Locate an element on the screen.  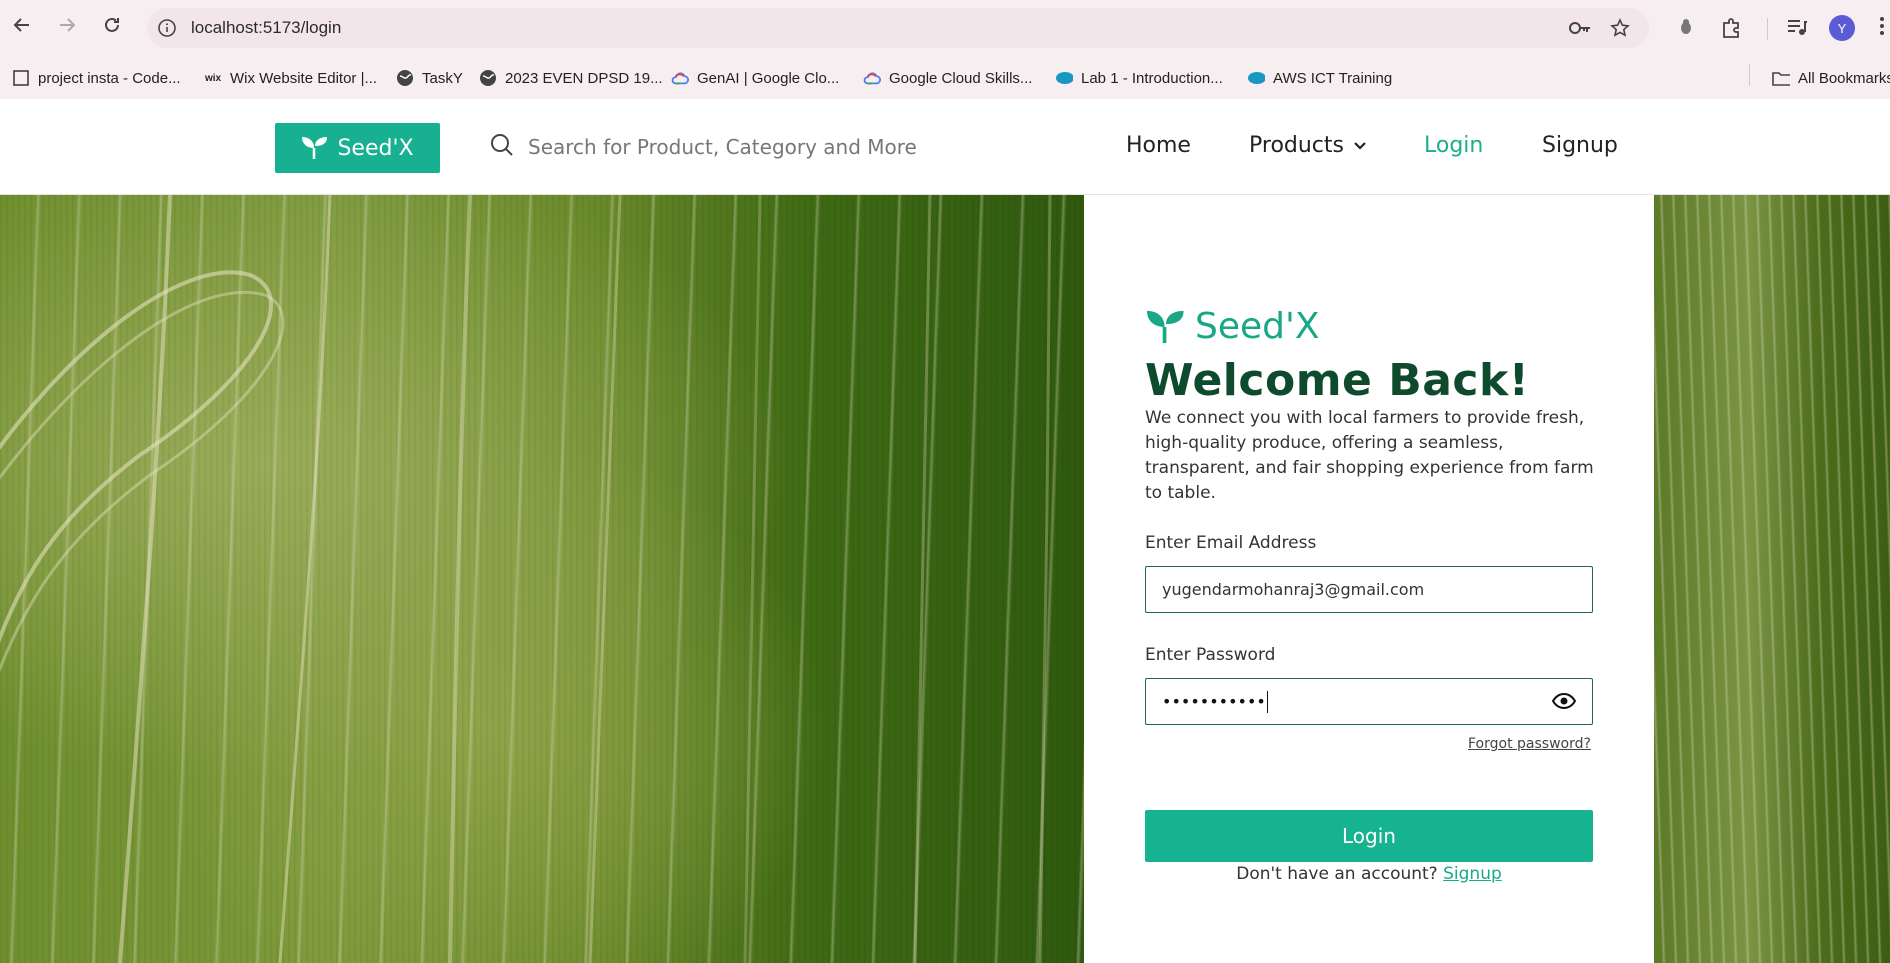
back-icon is located at coordinates (22, 25).